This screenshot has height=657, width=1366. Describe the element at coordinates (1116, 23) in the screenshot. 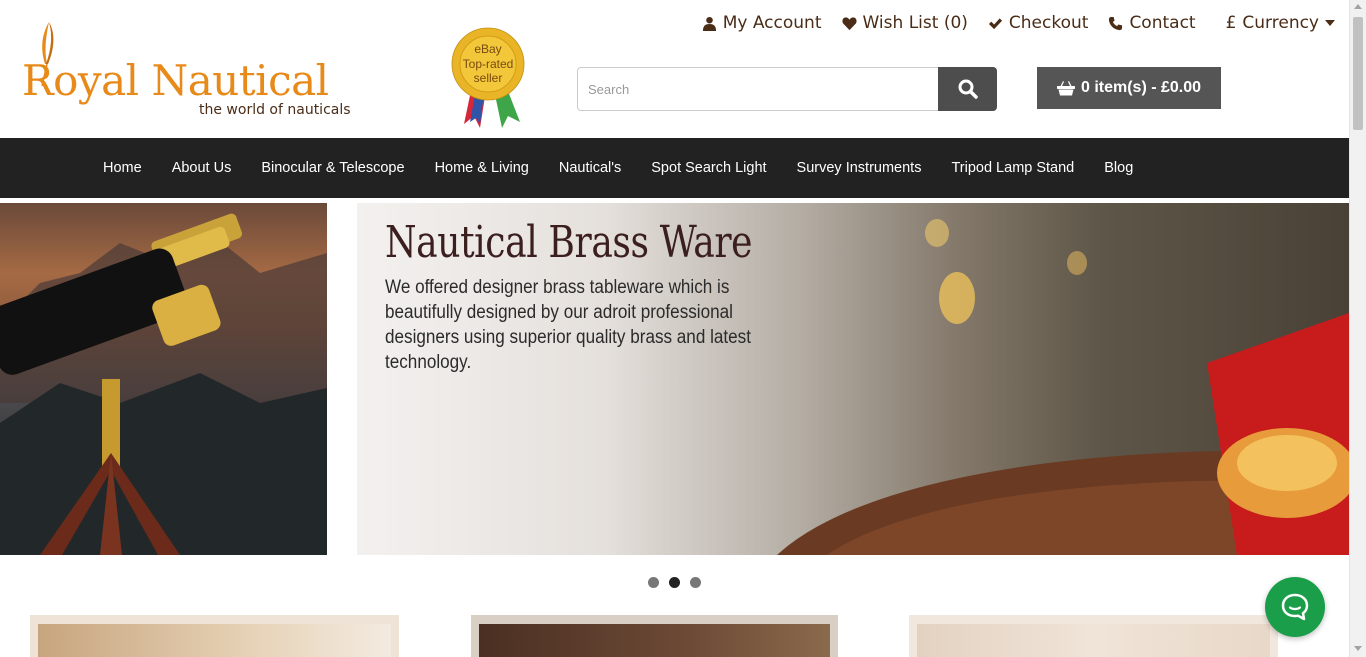

I see `phone-icon` at that location.